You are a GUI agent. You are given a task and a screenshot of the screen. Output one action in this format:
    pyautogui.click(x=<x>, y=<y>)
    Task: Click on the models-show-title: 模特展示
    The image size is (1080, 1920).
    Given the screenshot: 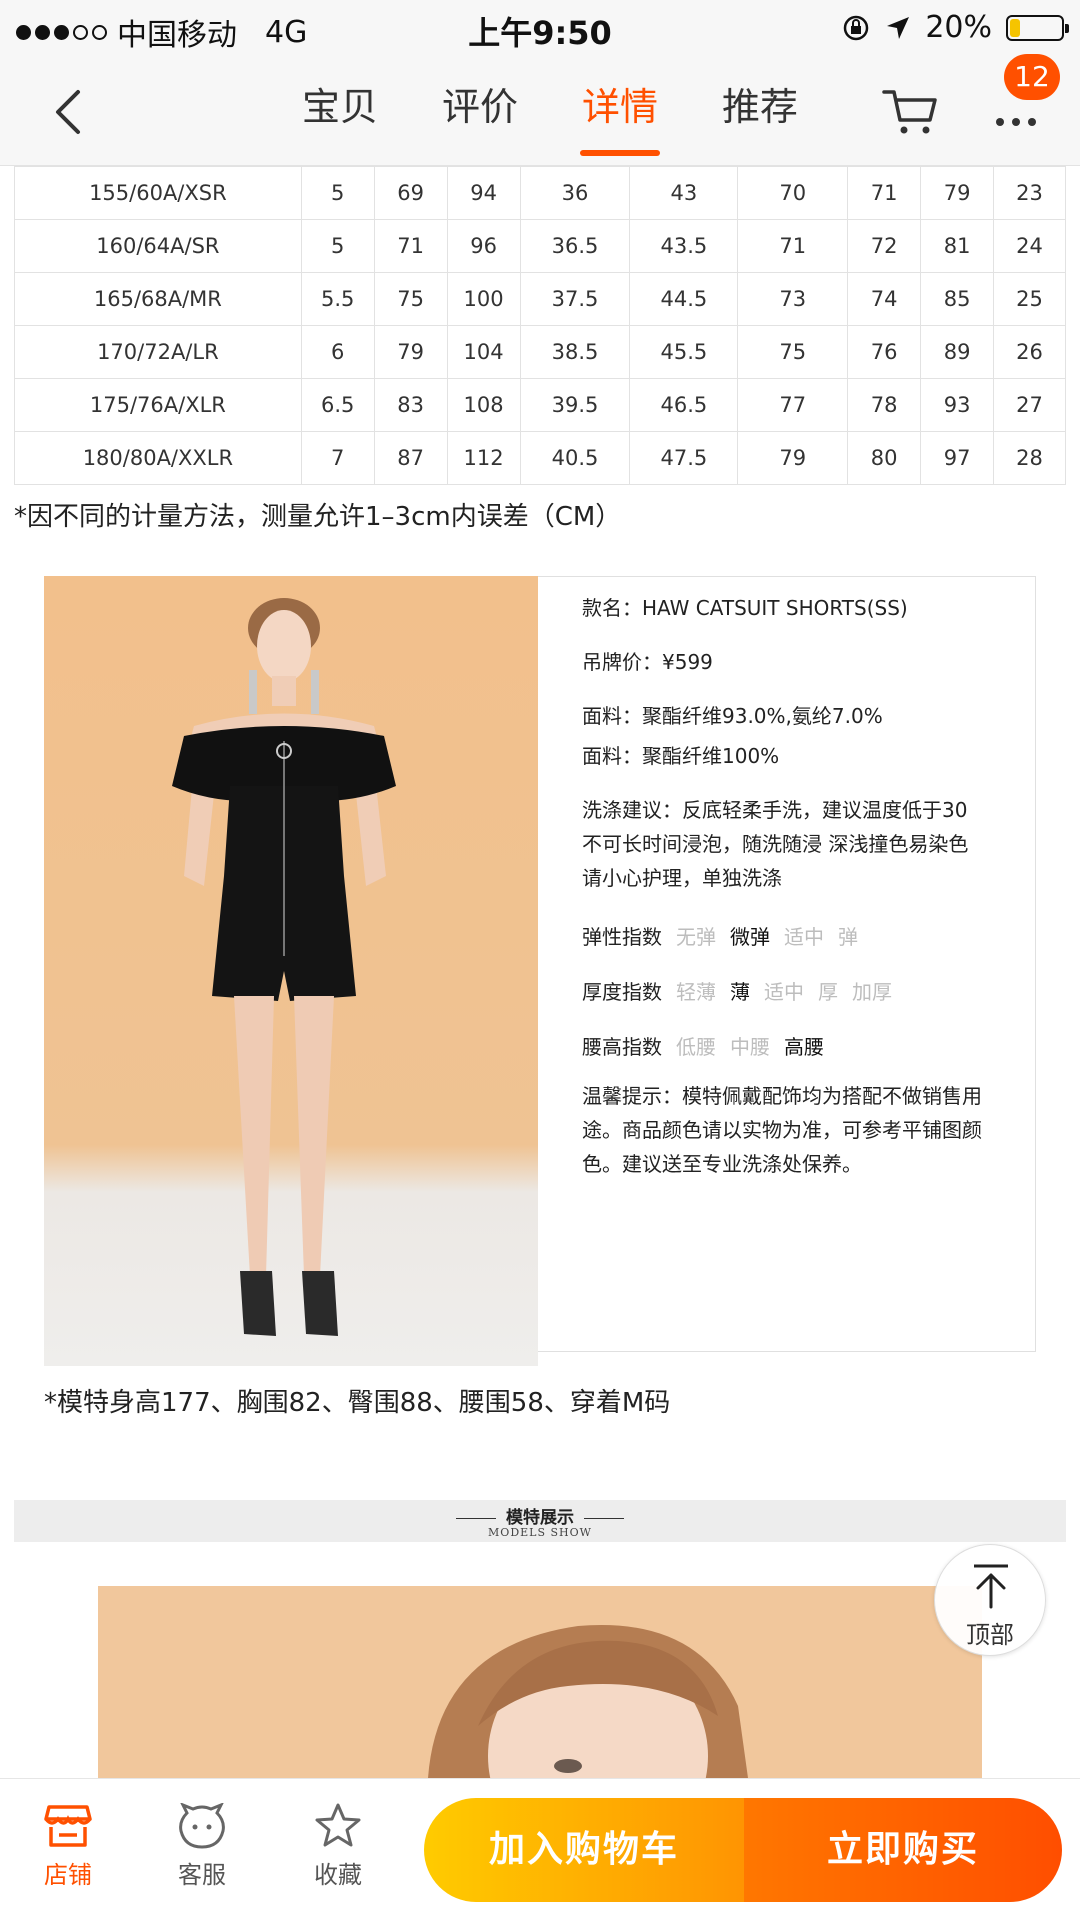 What is the action you would take?
    pyautogui.click(x=540, y=1515)
    